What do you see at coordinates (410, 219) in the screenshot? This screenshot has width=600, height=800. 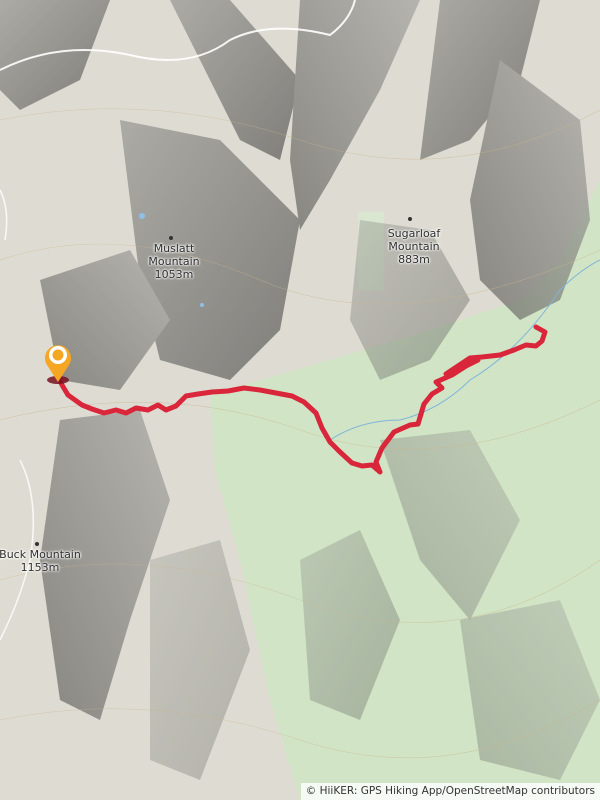 I see `peak-dot-sugarloaf` at bounding box center [410, 219].